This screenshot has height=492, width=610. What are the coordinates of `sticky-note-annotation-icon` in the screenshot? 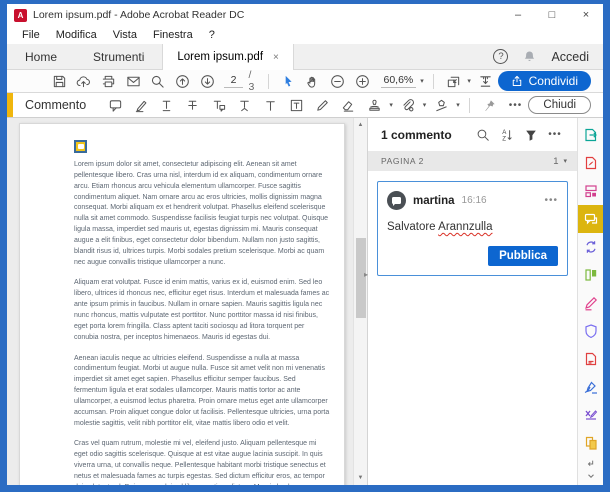 It's located at (80, 146).